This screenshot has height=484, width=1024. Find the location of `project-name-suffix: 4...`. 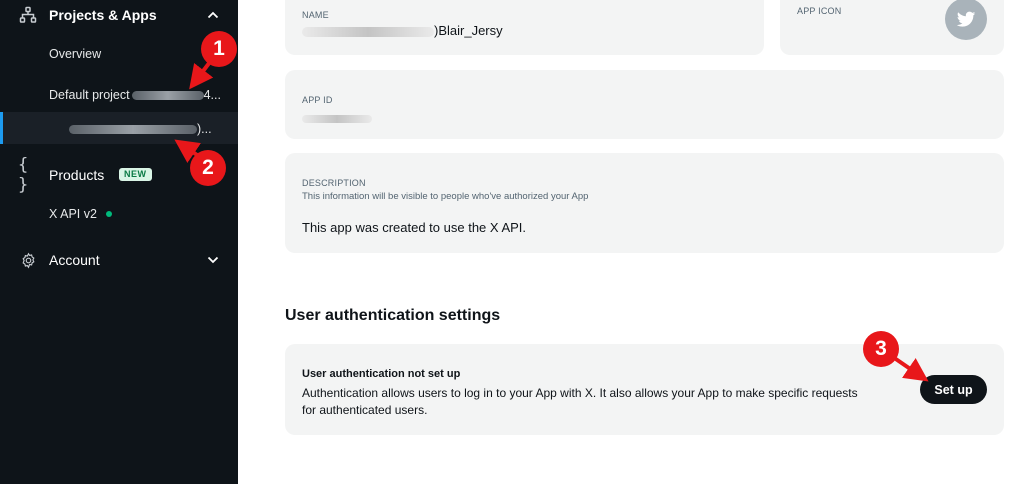

project-name-suffix: 4... is located at coordinates (212, 95).